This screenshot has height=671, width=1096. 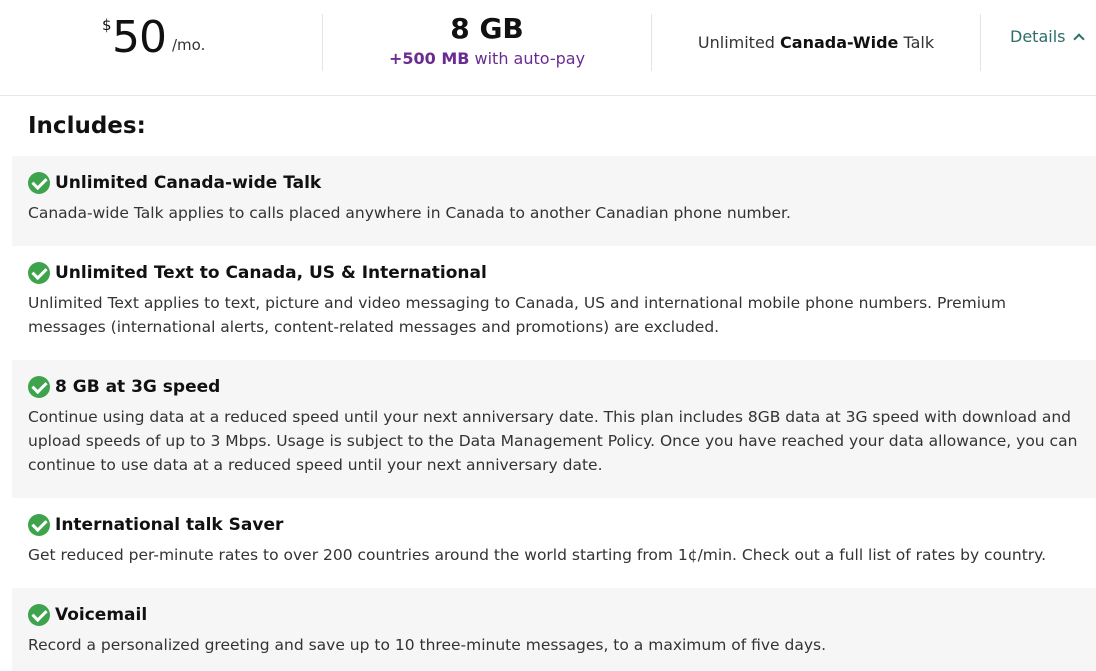 I want to click on talk-pre: Unlimited, so click(x=739, y=42).